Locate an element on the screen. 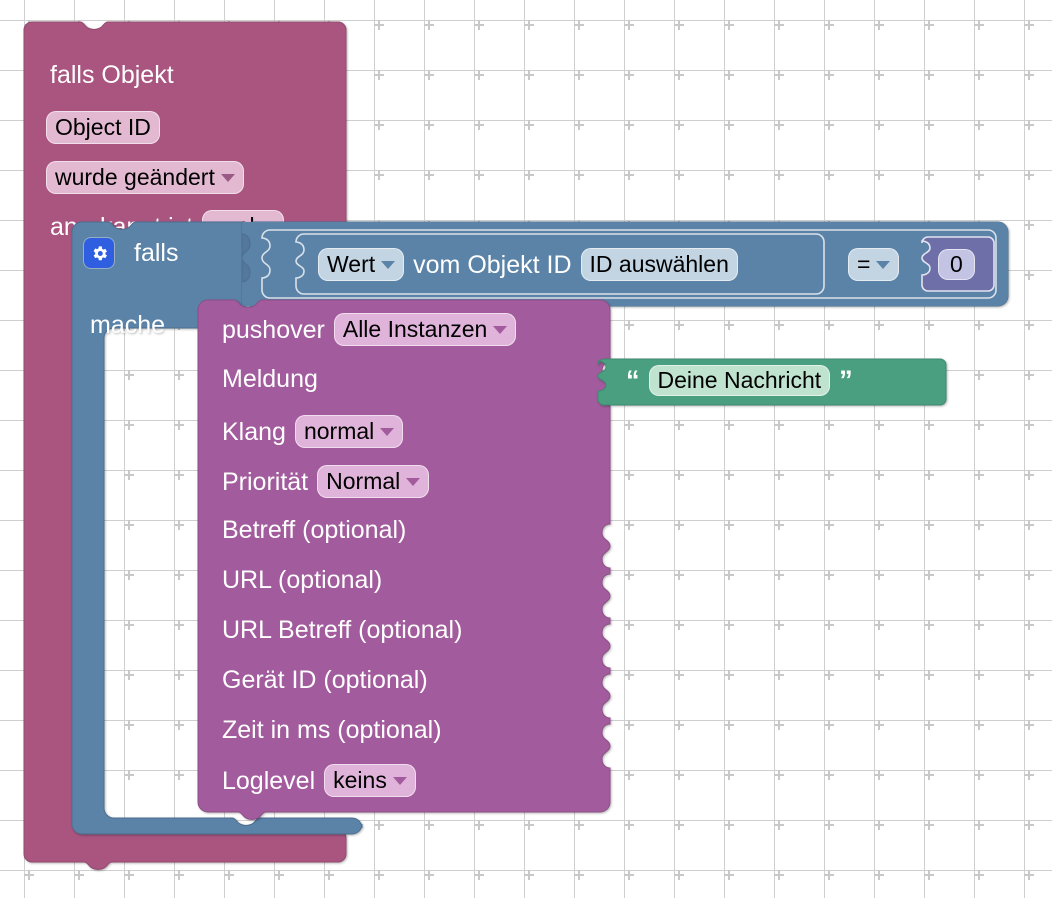 This screenshot has width=1052, height=898. block-text-string: “ Deine Nachricht ” is located at coordinates (772, 382).